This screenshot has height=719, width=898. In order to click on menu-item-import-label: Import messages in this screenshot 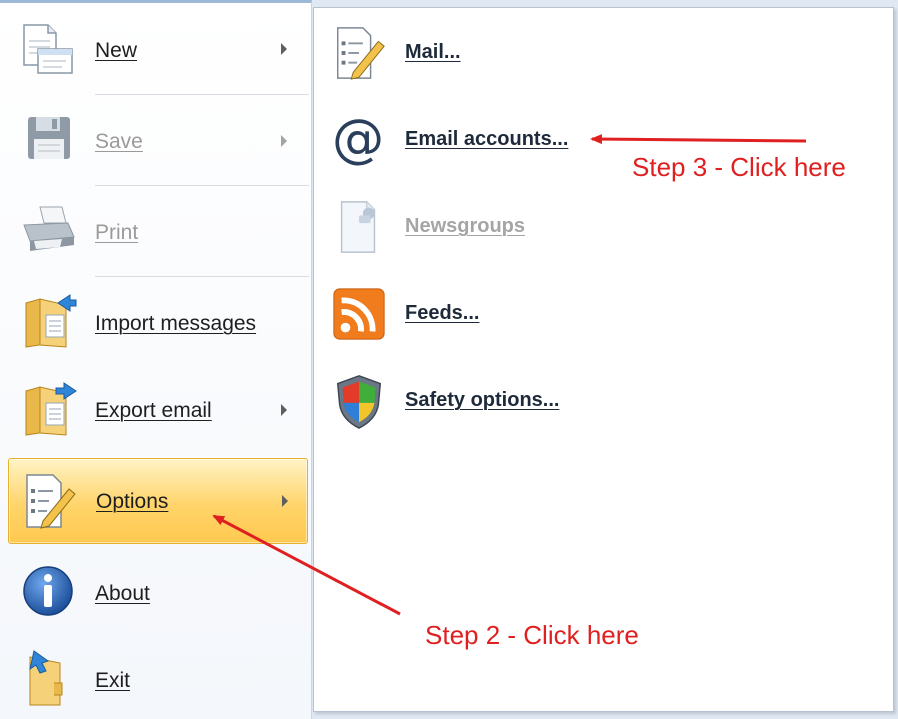, I will do `click(176, 323)`.